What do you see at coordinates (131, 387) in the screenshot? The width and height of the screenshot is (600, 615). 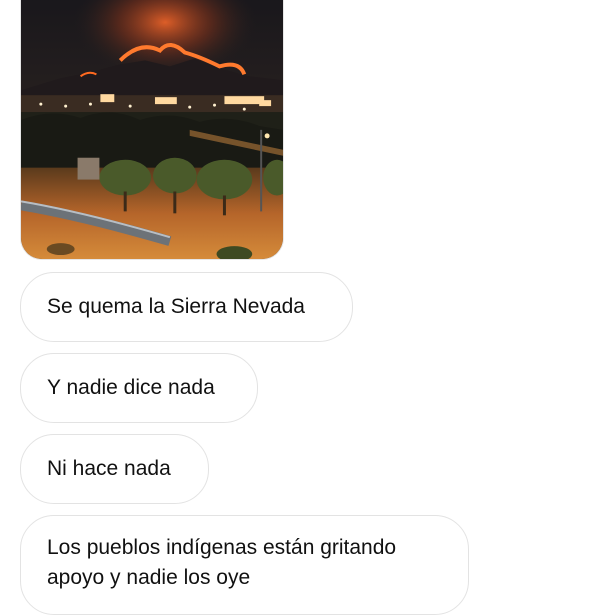 I see `message-text: Y nadie dice nada` at bounding box center [131, 387].